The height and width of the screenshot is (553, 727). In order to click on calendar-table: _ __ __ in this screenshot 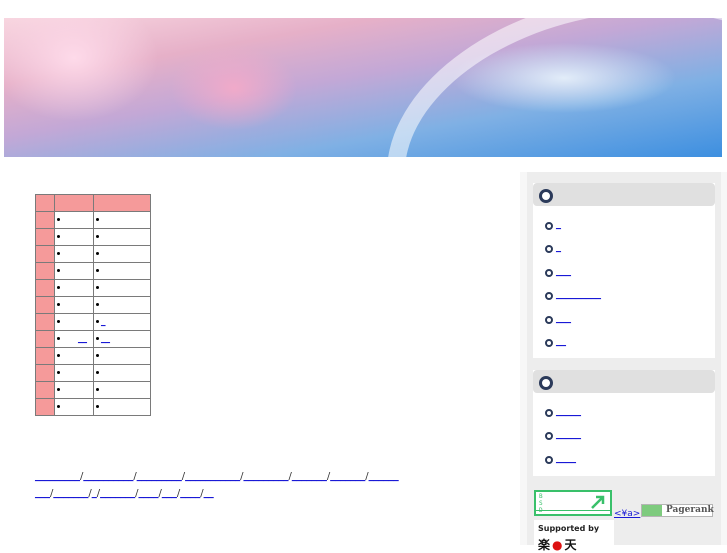, I will do `click(93, 305)`.